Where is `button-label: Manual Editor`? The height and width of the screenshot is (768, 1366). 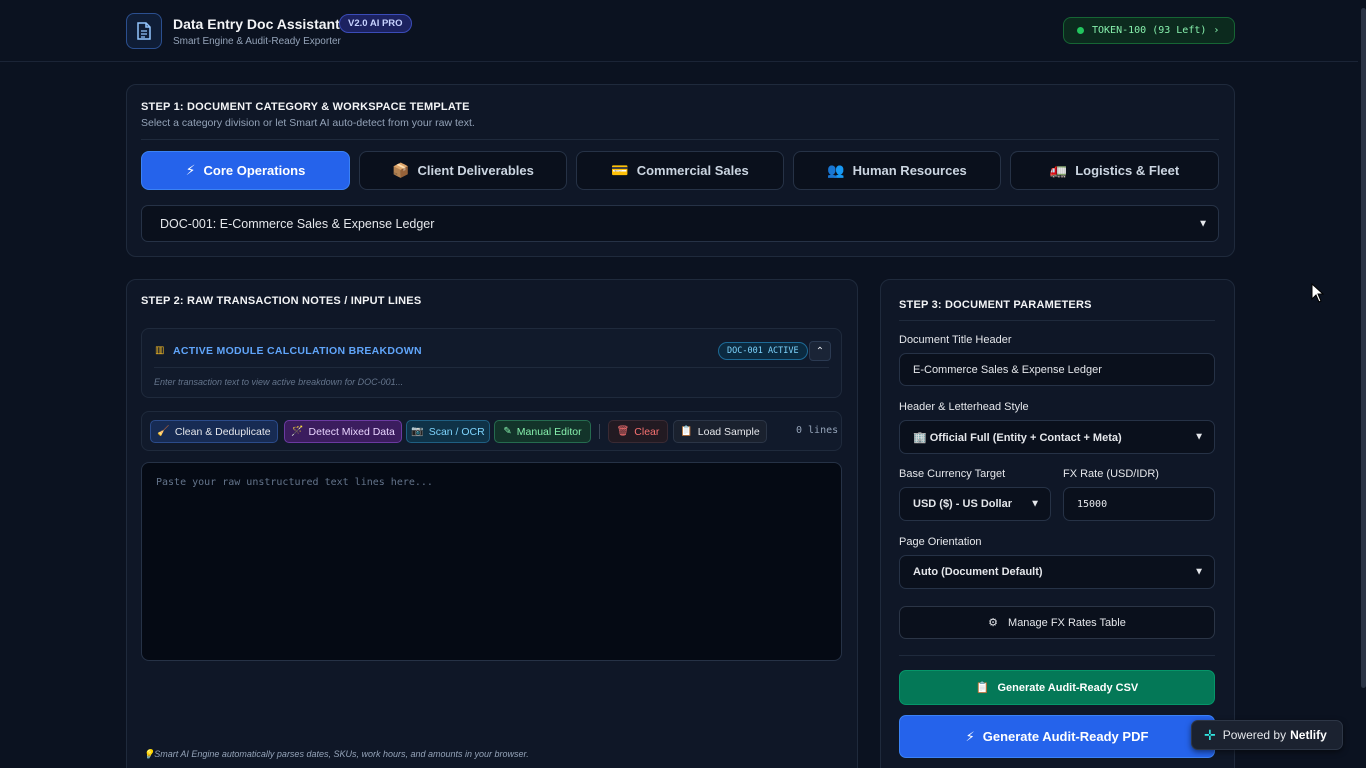 button-label: Manual Editor is located at coordinates (549, 431).